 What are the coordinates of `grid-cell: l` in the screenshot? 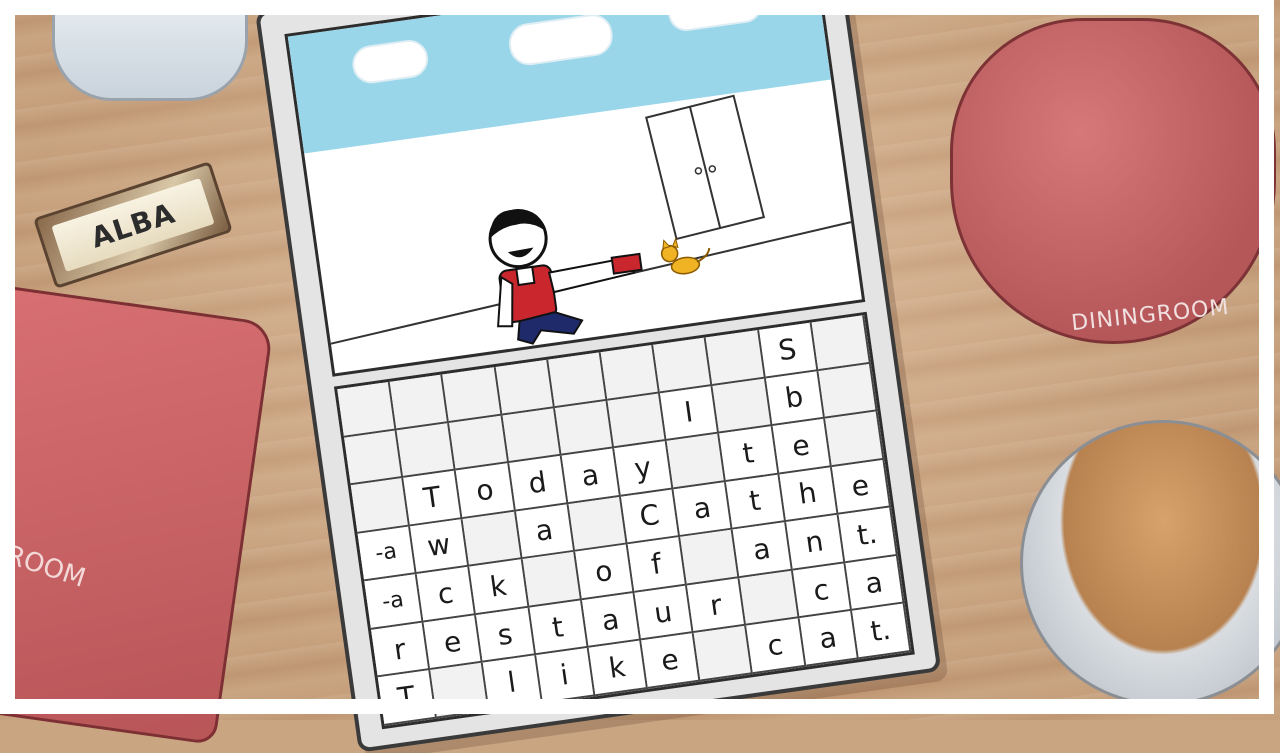 It's located at (513, 683).